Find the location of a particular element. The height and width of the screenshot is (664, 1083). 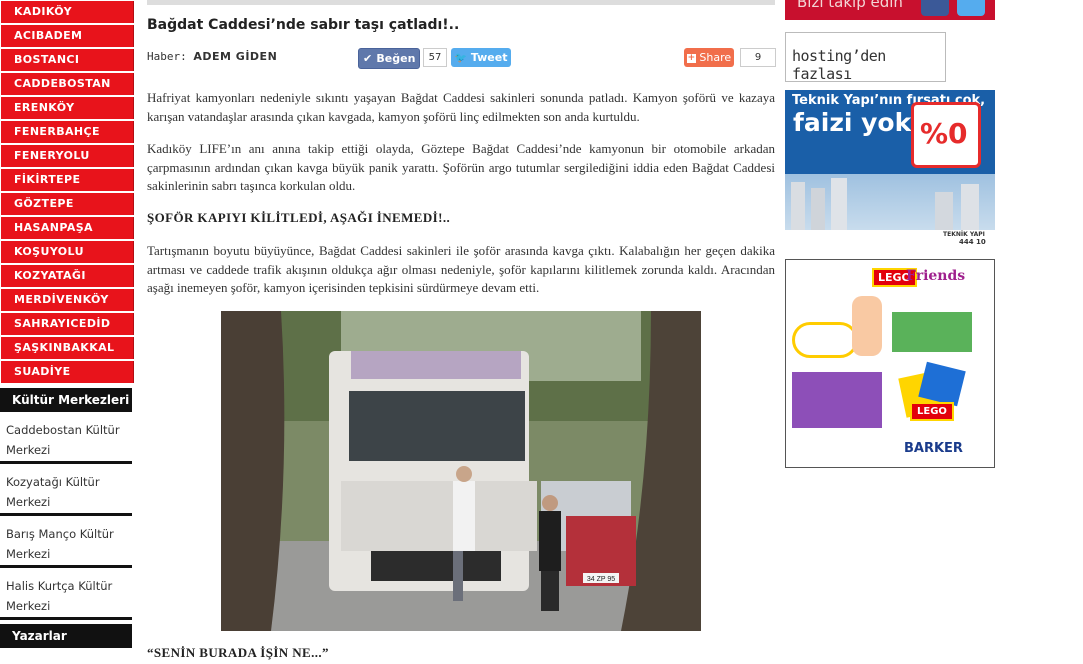

district-label: KOŞUYOLU is located at coordinates (67, 252).